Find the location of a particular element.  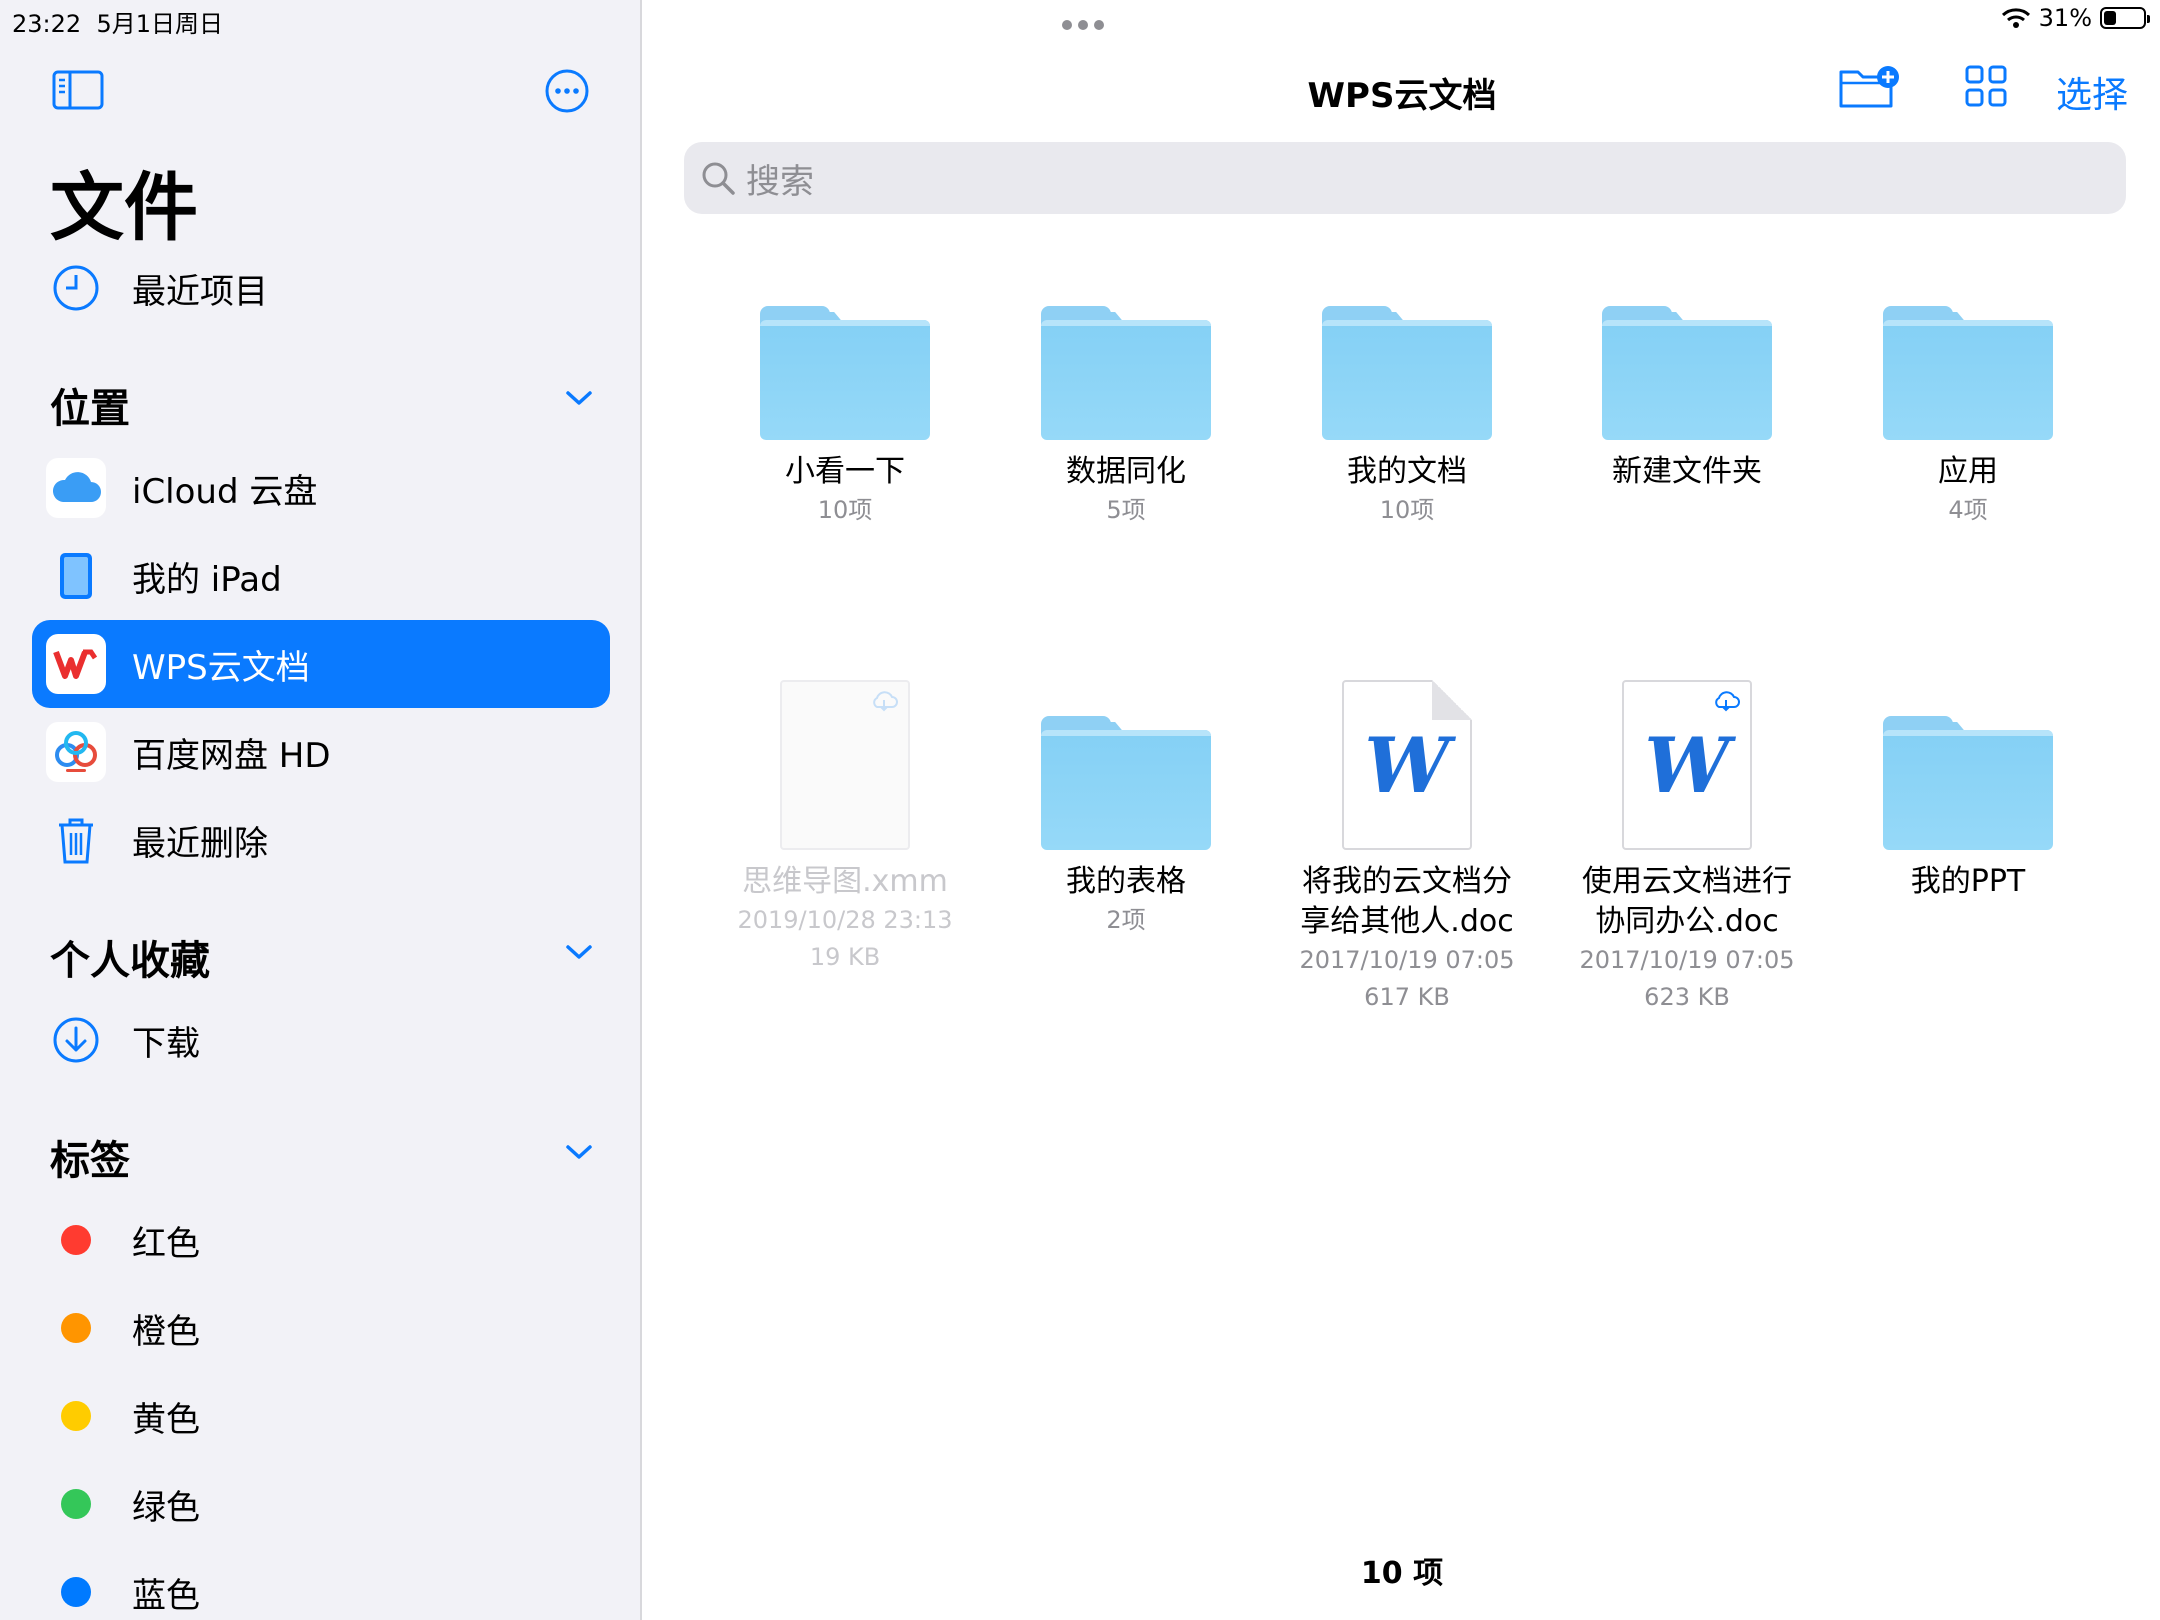

sidebar-item-baidu: 百度网盘 HD is located at coordinates (321, 752).